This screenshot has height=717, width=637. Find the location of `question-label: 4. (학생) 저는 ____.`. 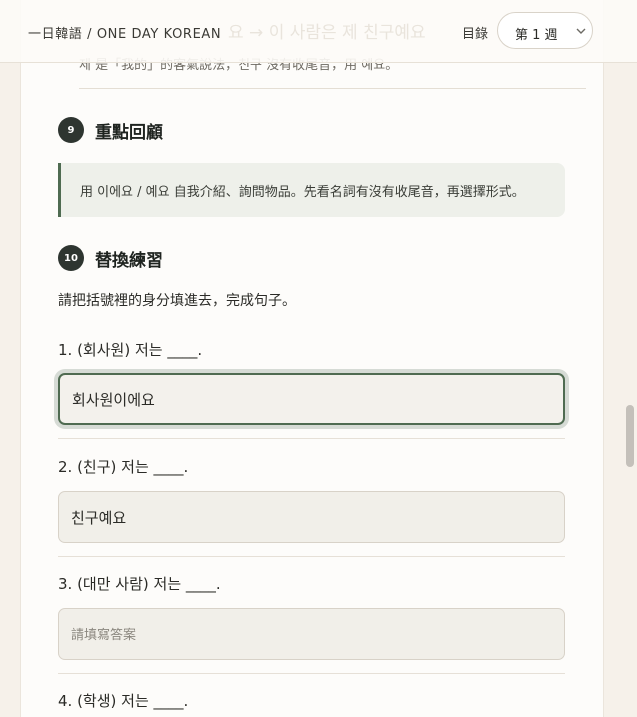

question-label: 4. (학생) 저는 ____. is located at coordinates (123, 701).